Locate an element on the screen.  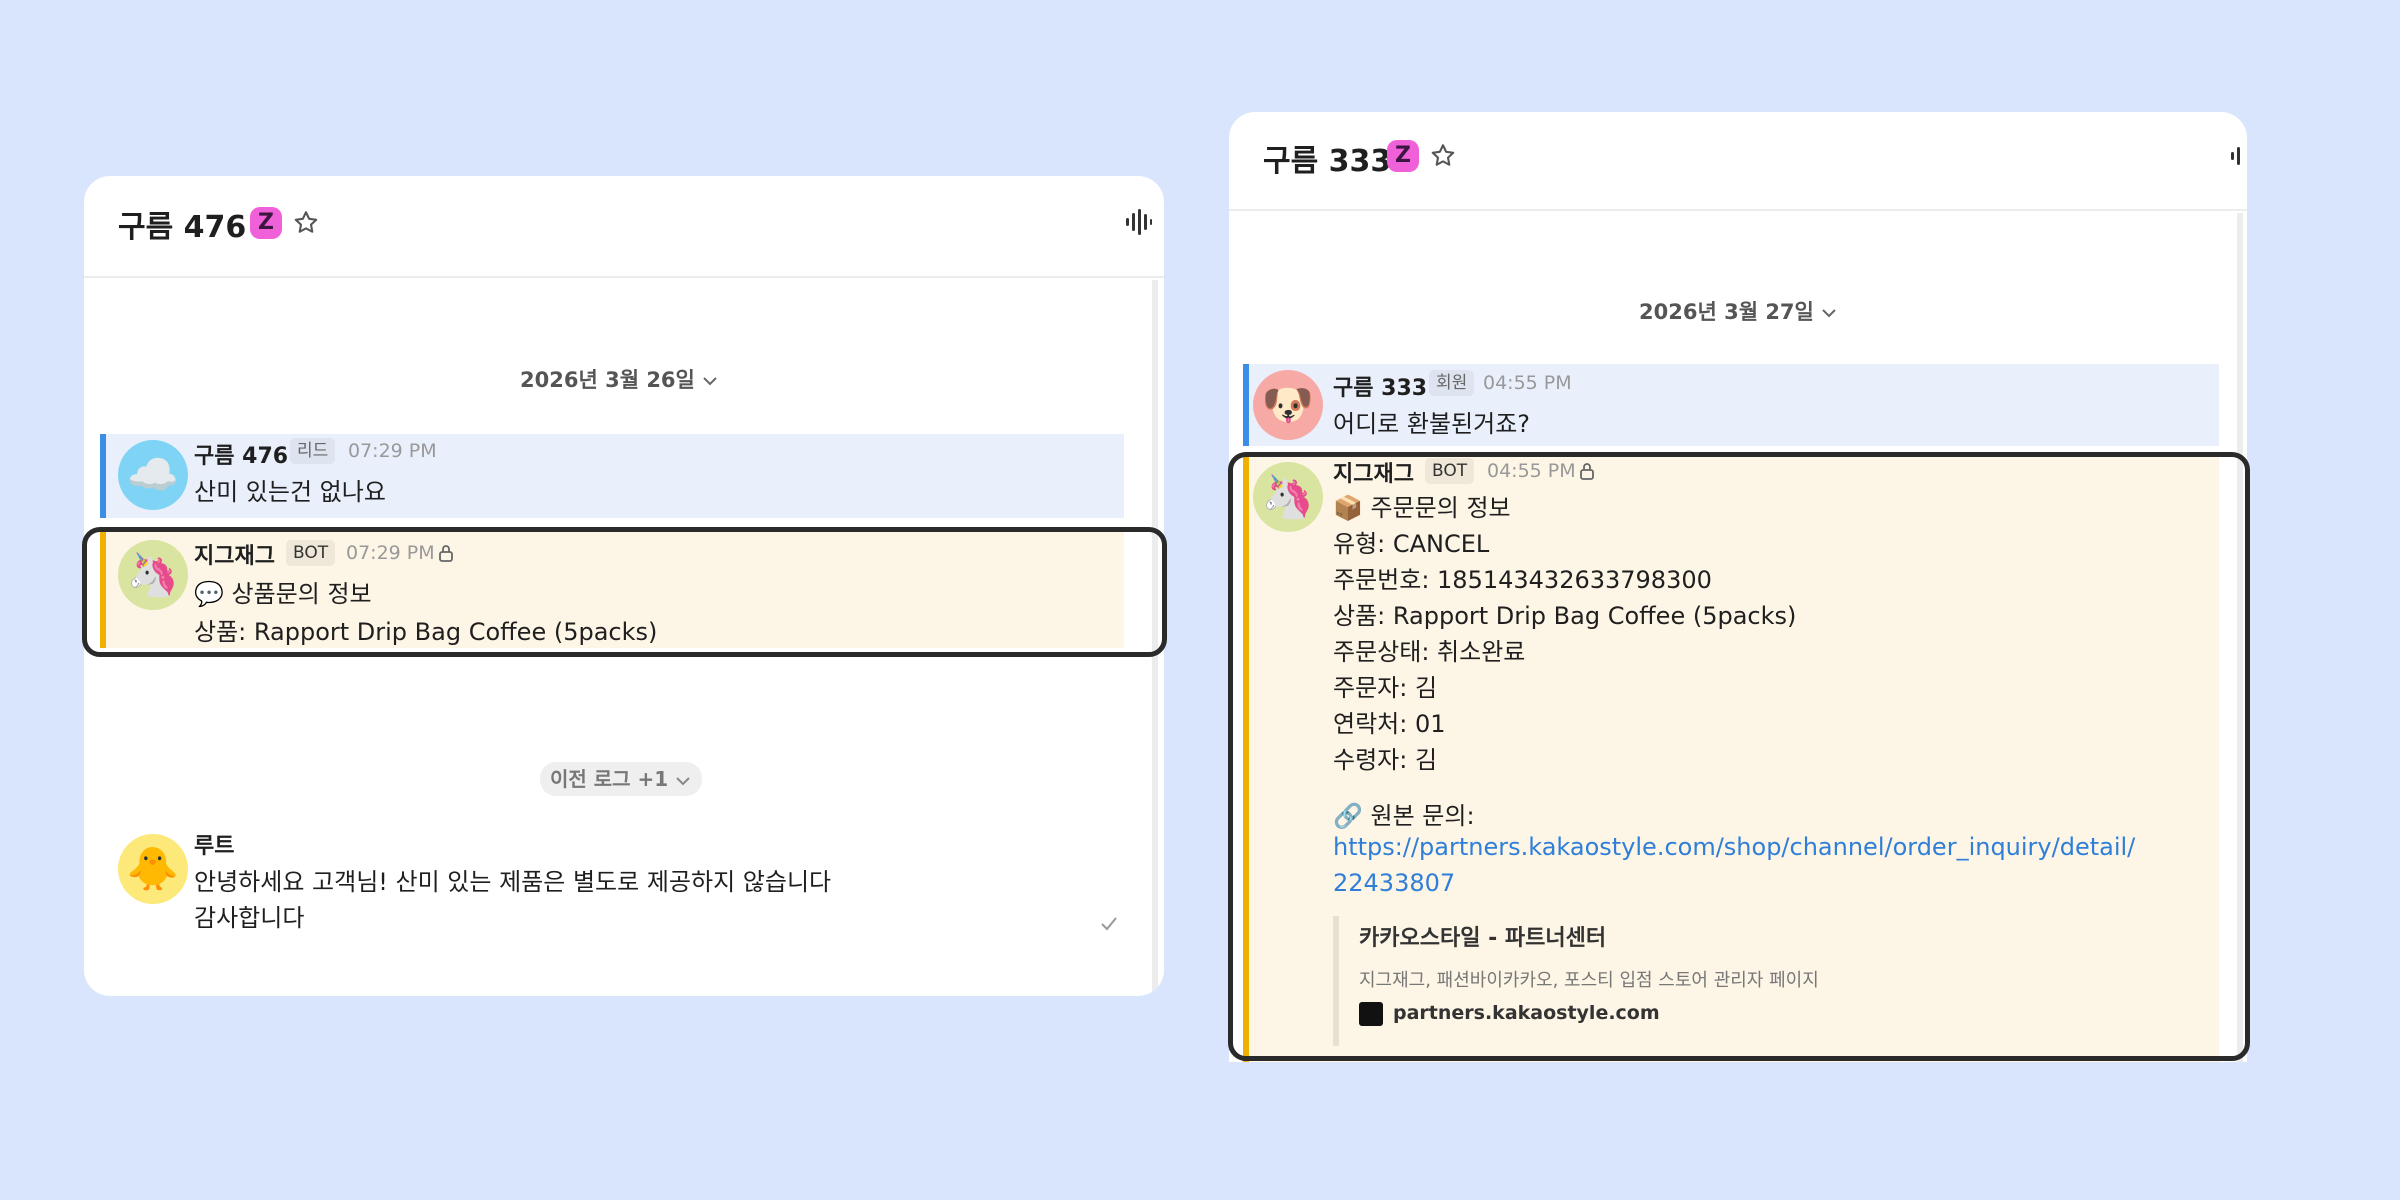
date-separator: 2026년 3월 26일 is located at coordinates (619, 379).